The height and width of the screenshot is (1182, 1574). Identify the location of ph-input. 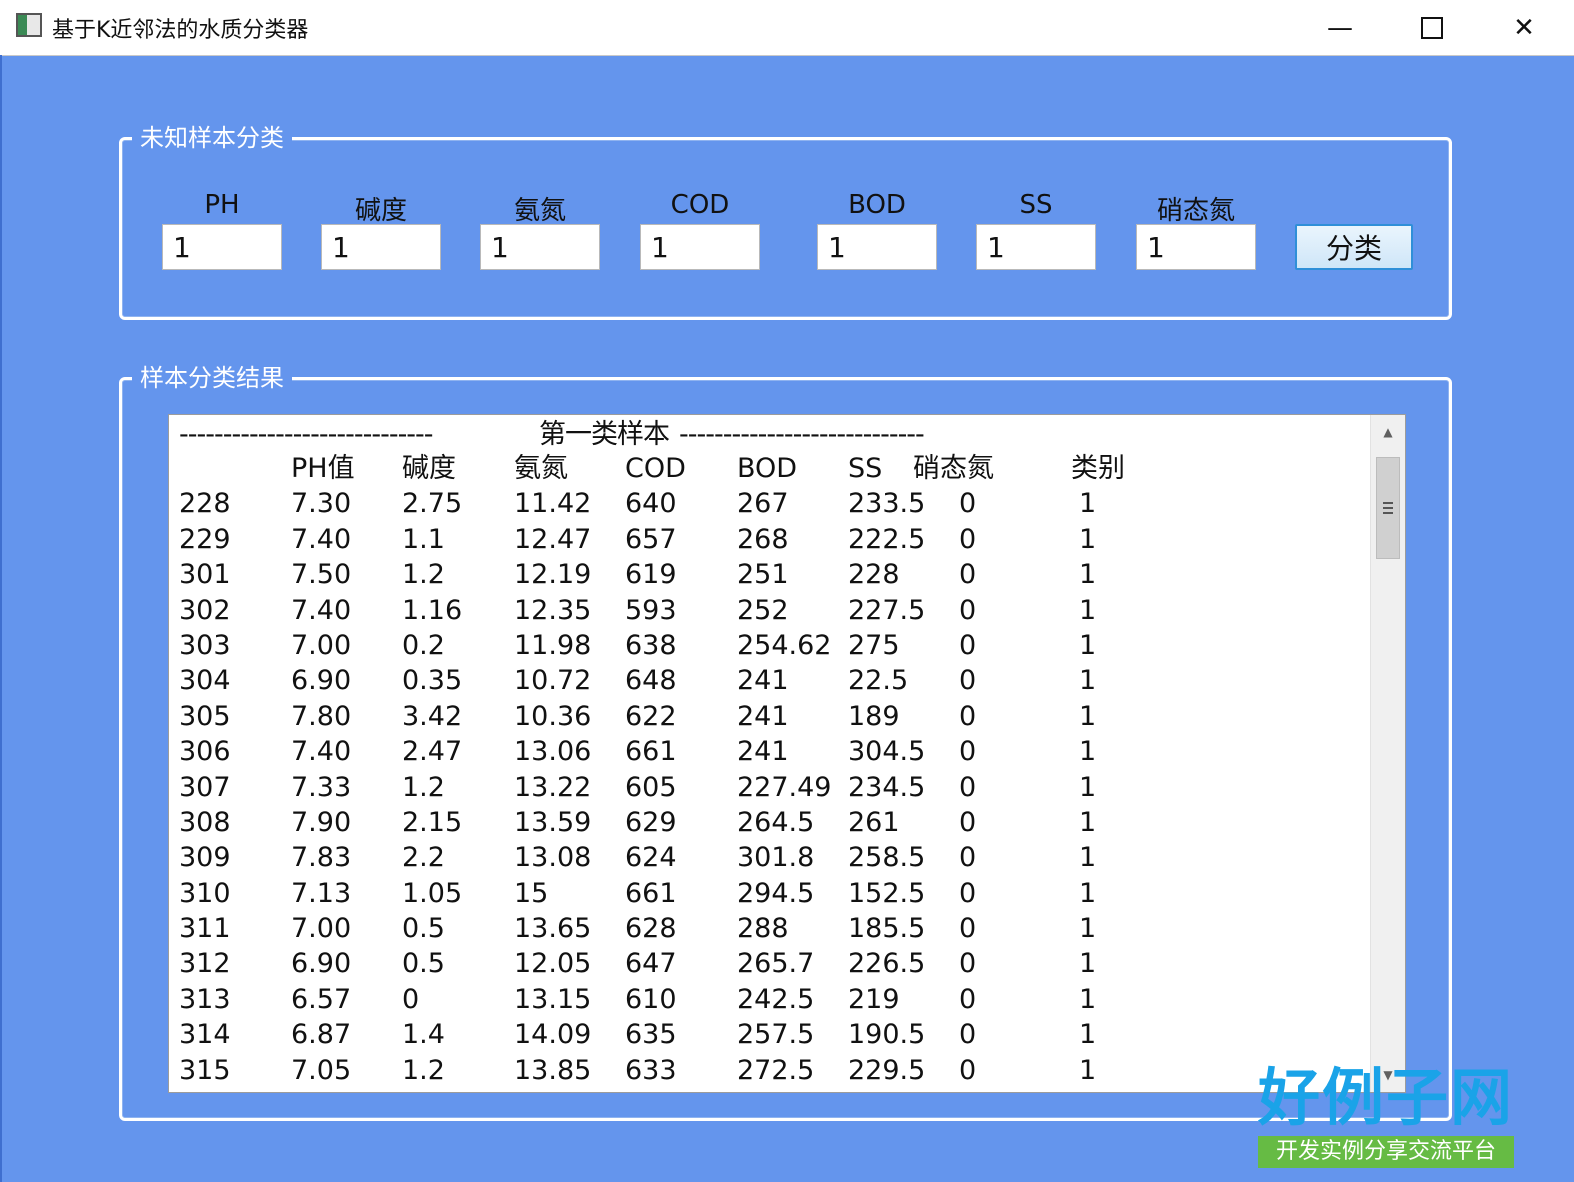
(222, 247).